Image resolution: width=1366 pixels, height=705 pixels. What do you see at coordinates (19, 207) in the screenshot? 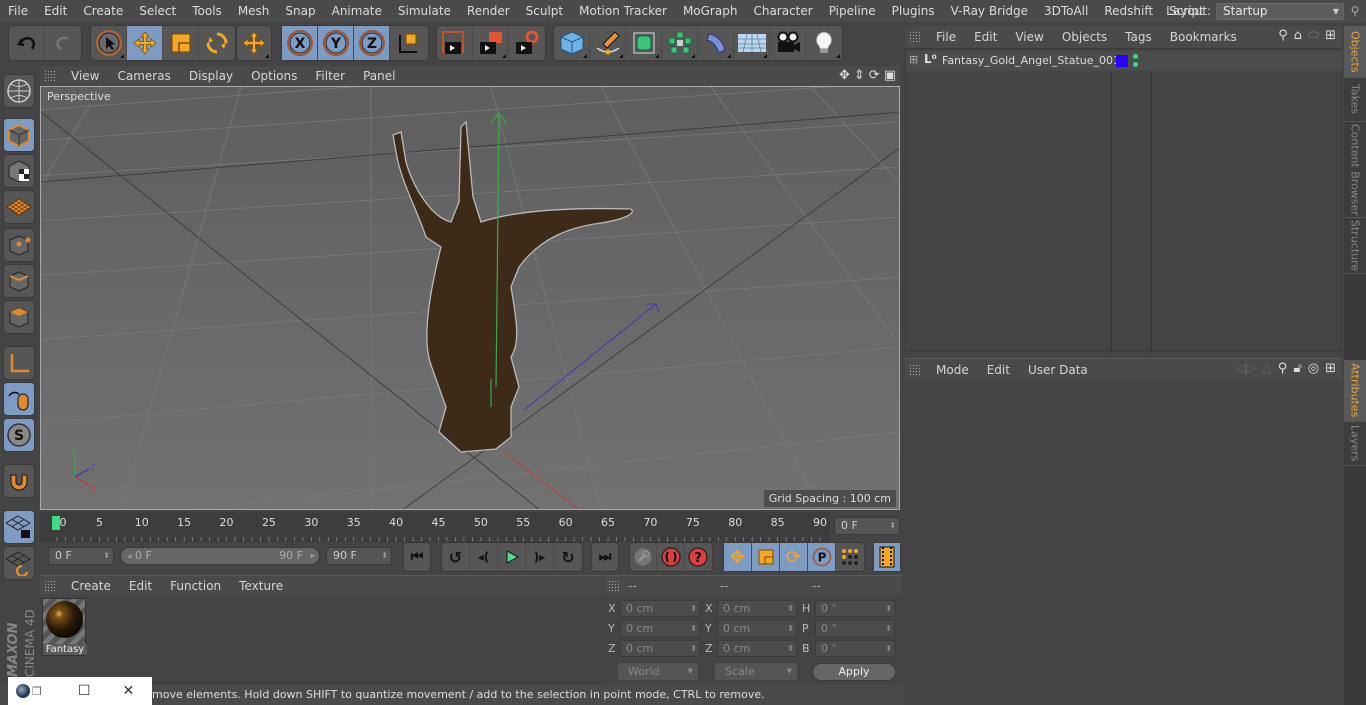
I see `workplane-mode-button` at bounding box center [19, 207].